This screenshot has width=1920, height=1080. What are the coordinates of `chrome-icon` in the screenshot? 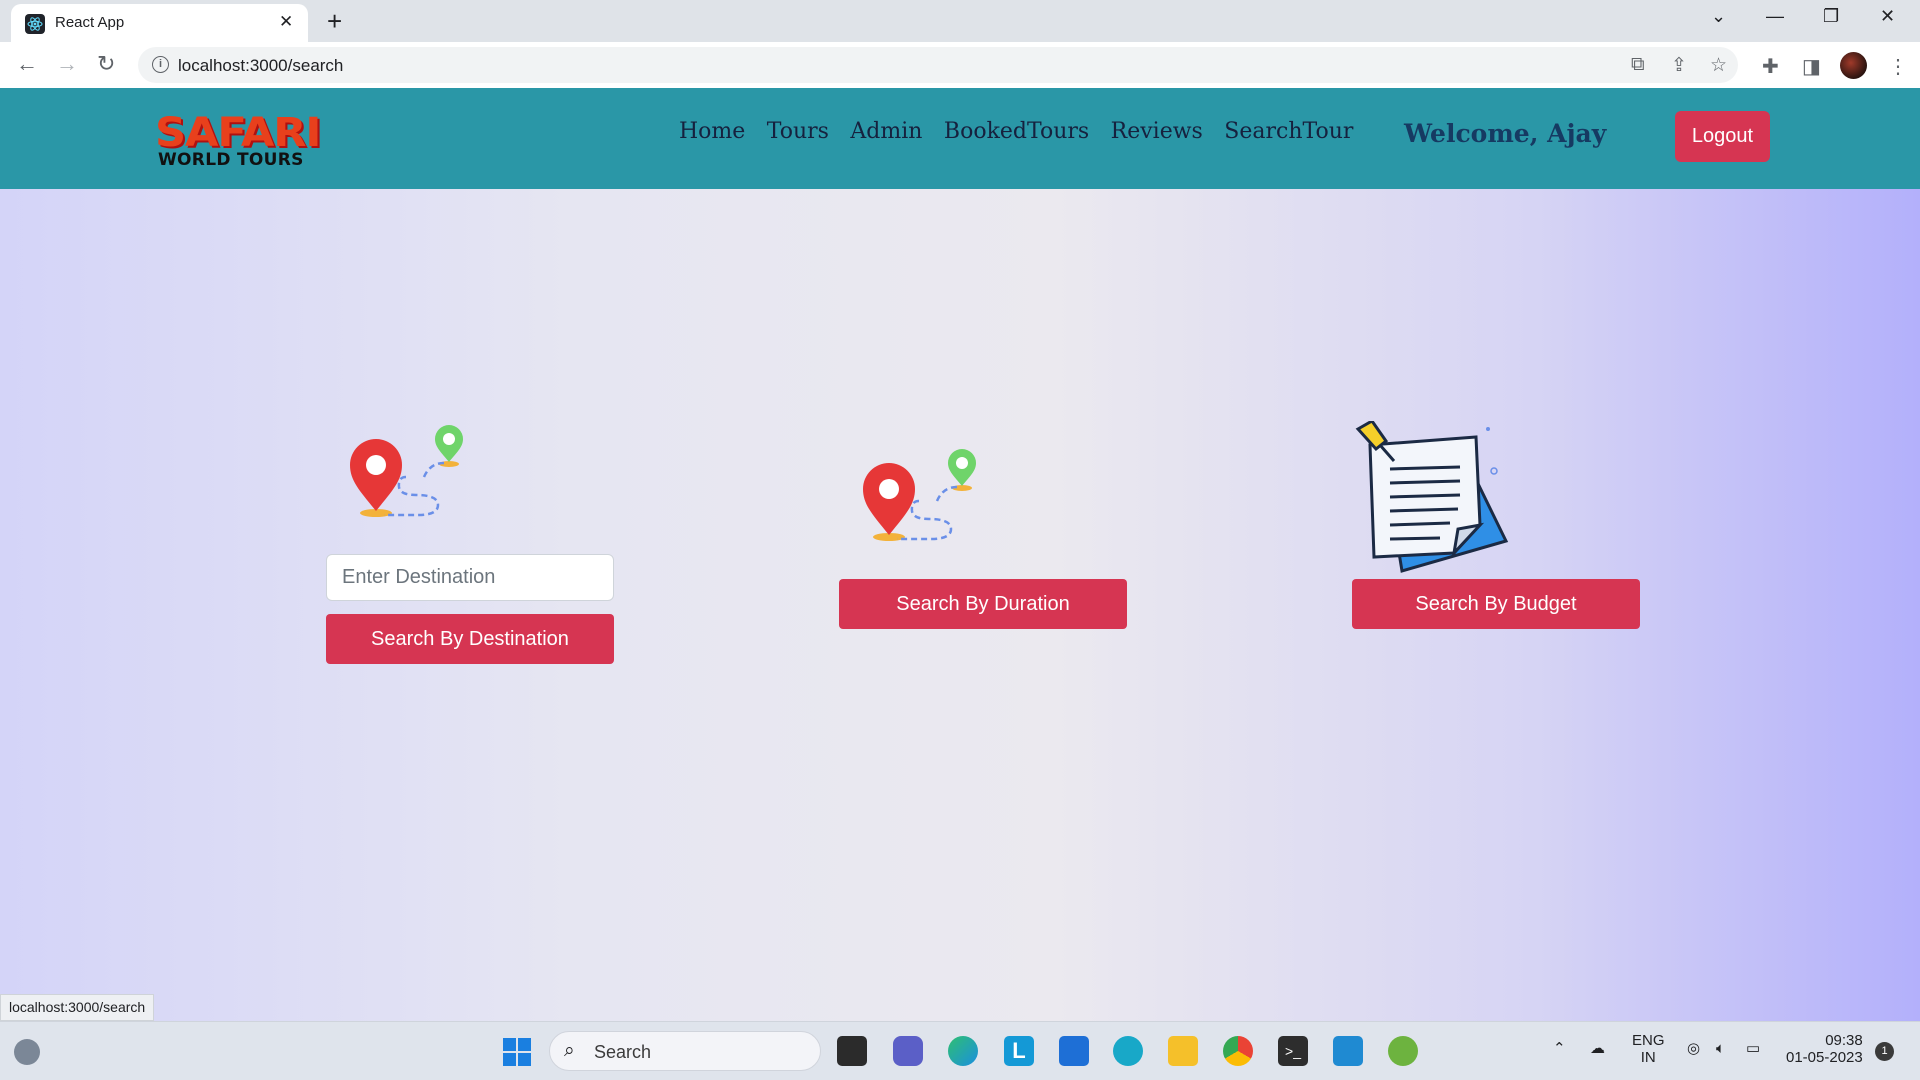 It's located at (1238, 1051).